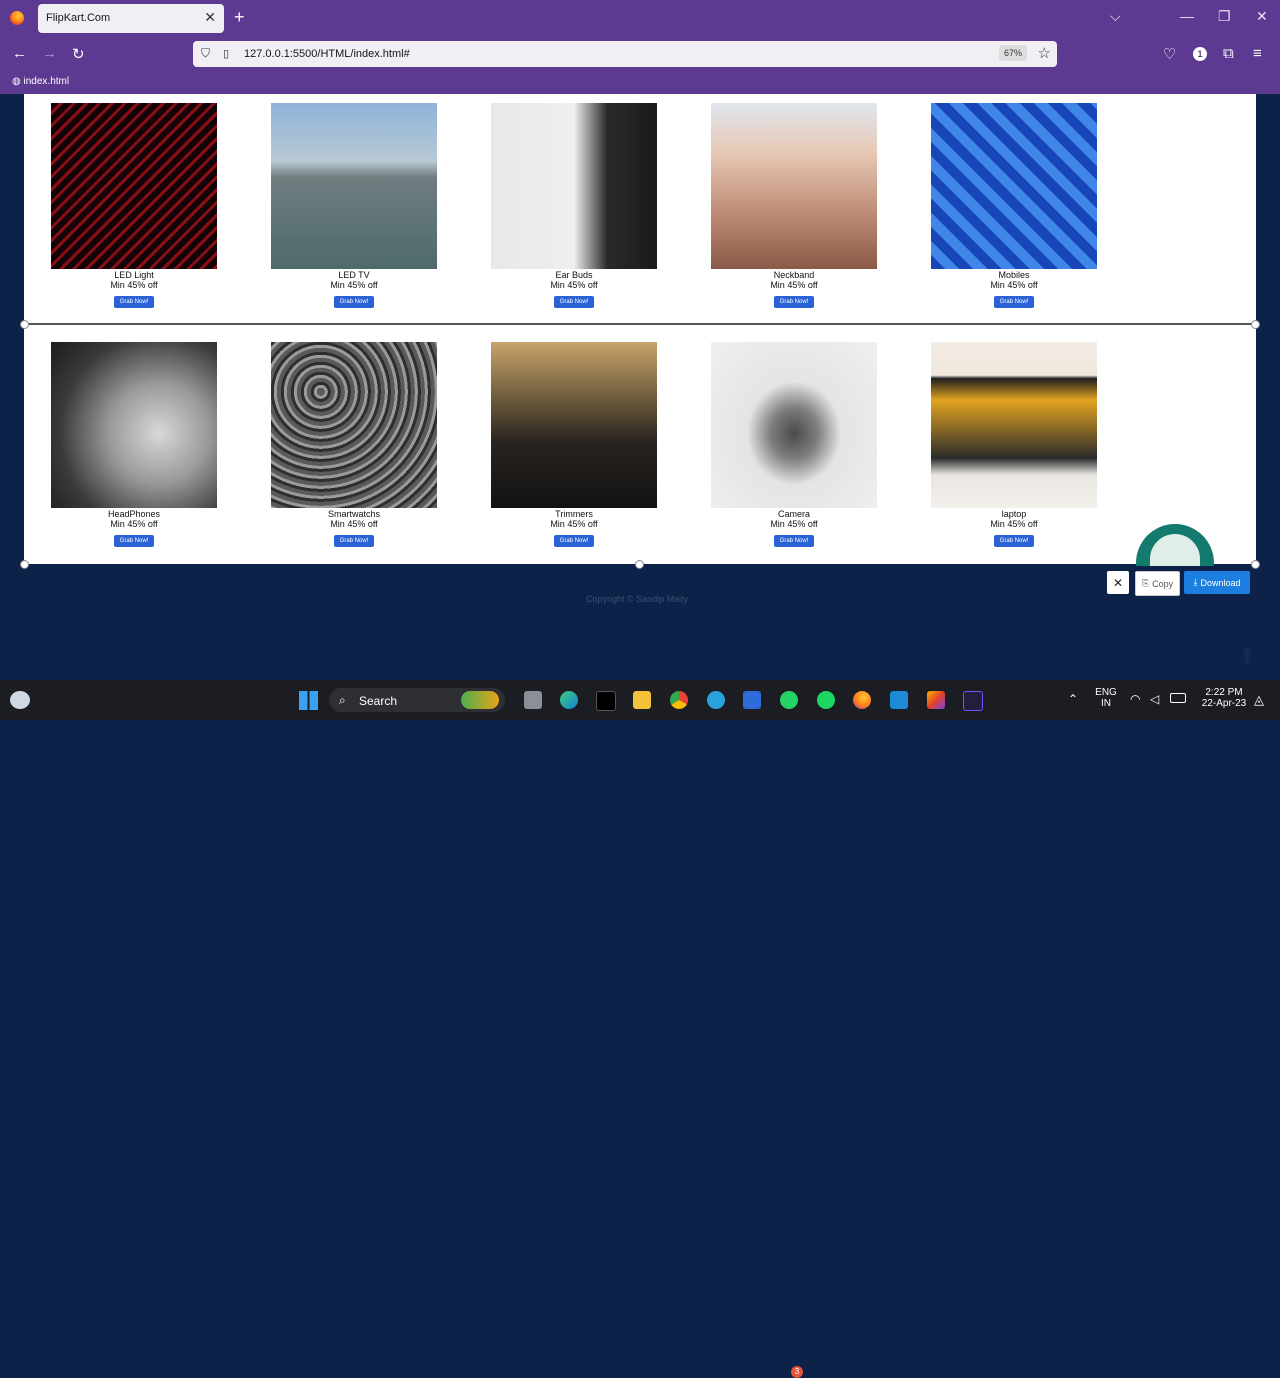 The image size is (1280, 1378). I want to click on volume-icon: ◁, so click(1154, 699).